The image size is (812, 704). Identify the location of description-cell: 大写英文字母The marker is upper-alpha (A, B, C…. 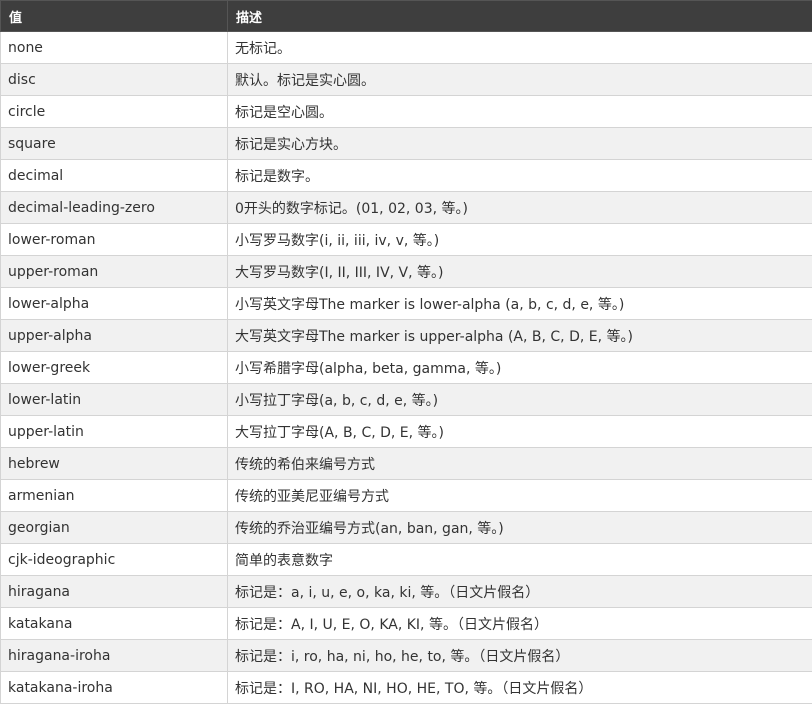
(520, 336).